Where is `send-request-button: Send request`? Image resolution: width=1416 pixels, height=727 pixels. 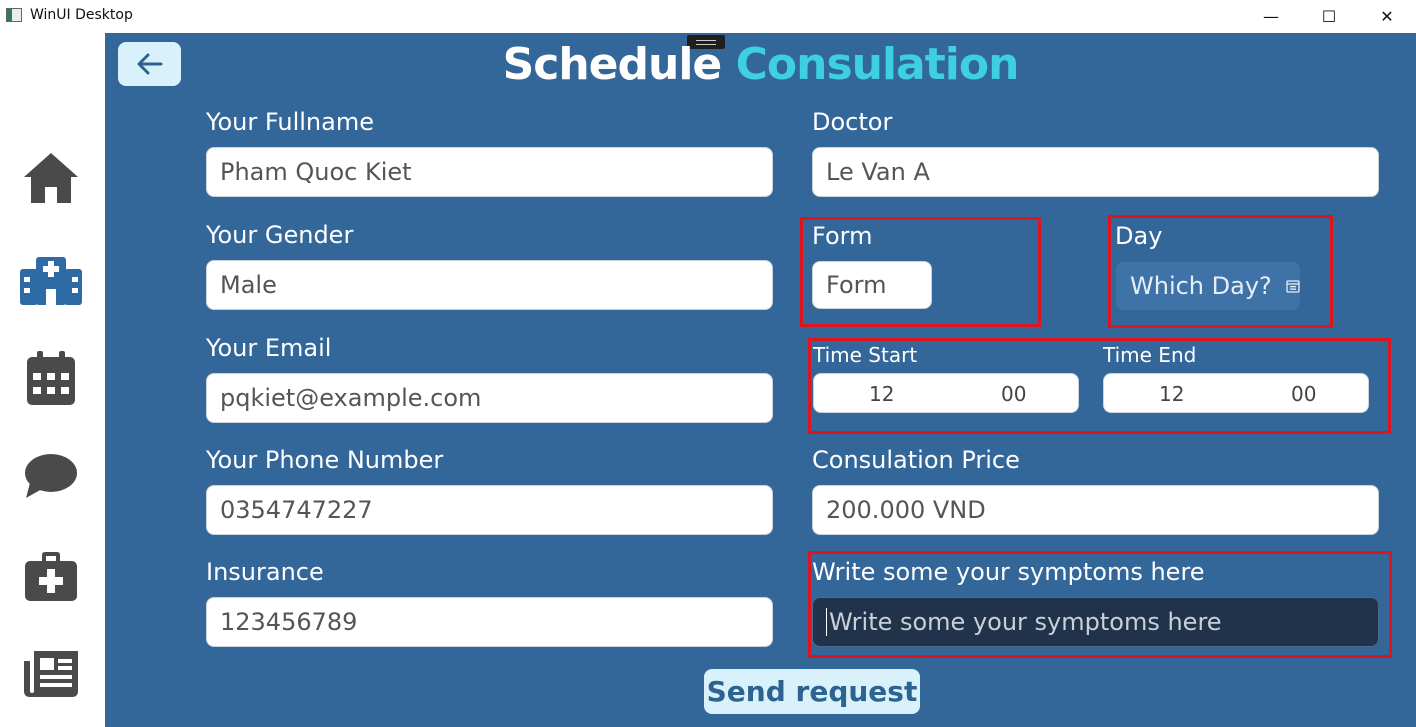 send-request-button: Send request is located at coordinates (812, 691).